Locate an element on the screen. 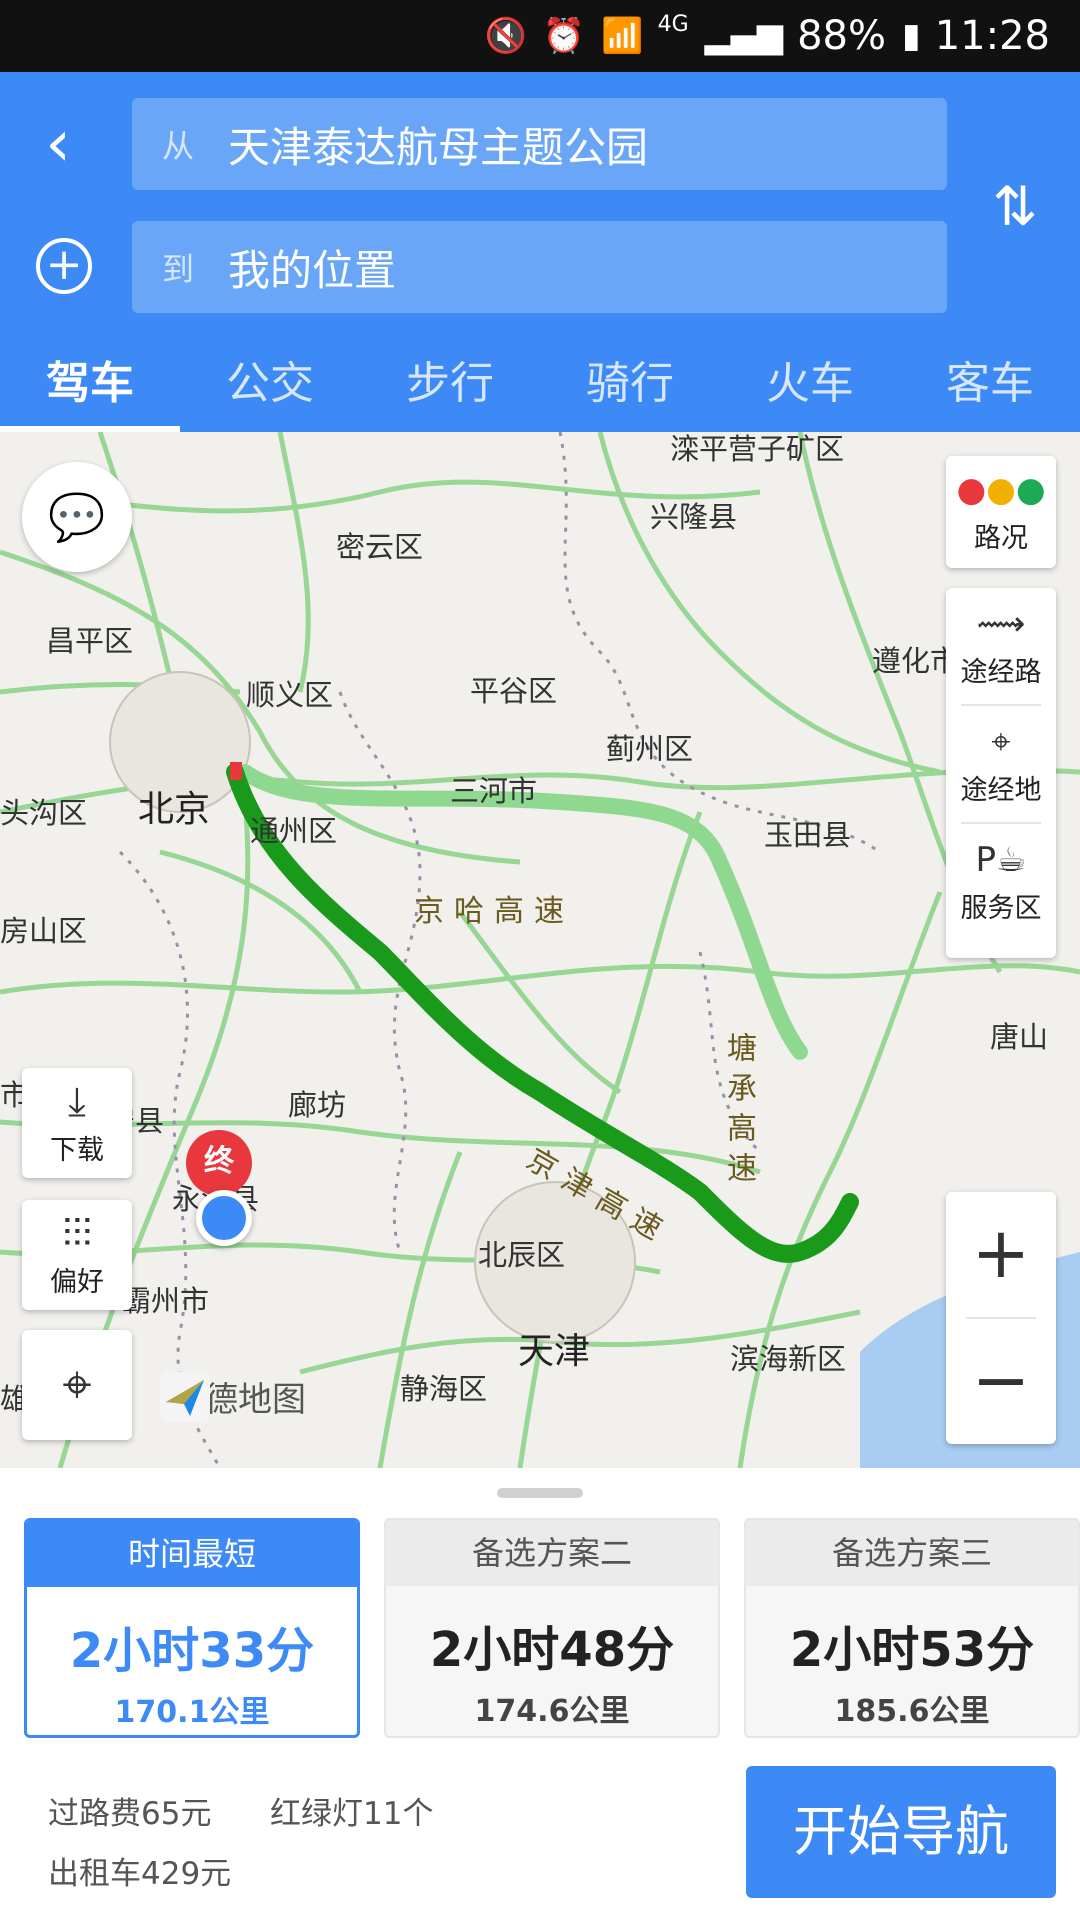 The height and width of the screenshot is (1920, 1080). end-marker: 终 is located at coordinates (219, 1163).